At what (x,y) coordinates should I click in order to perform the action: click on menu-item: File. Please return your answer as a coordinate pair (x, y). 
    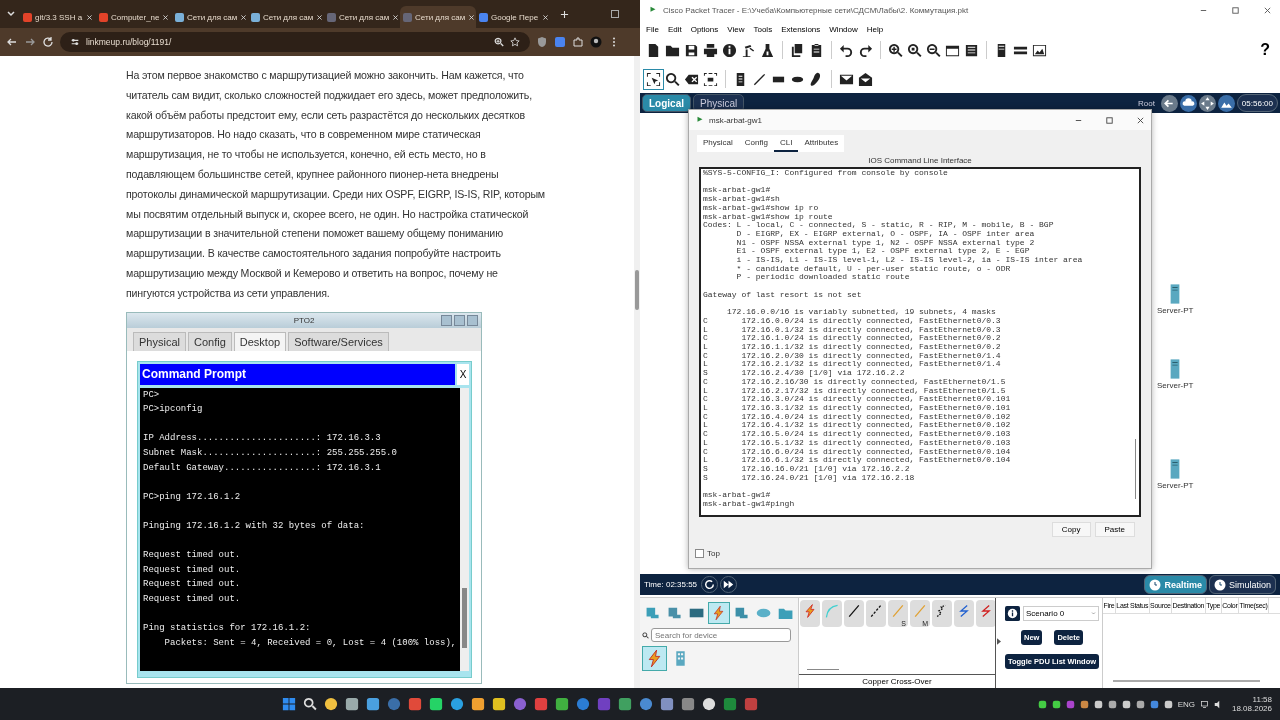
    Looking at the image, I should click on (652, 29).